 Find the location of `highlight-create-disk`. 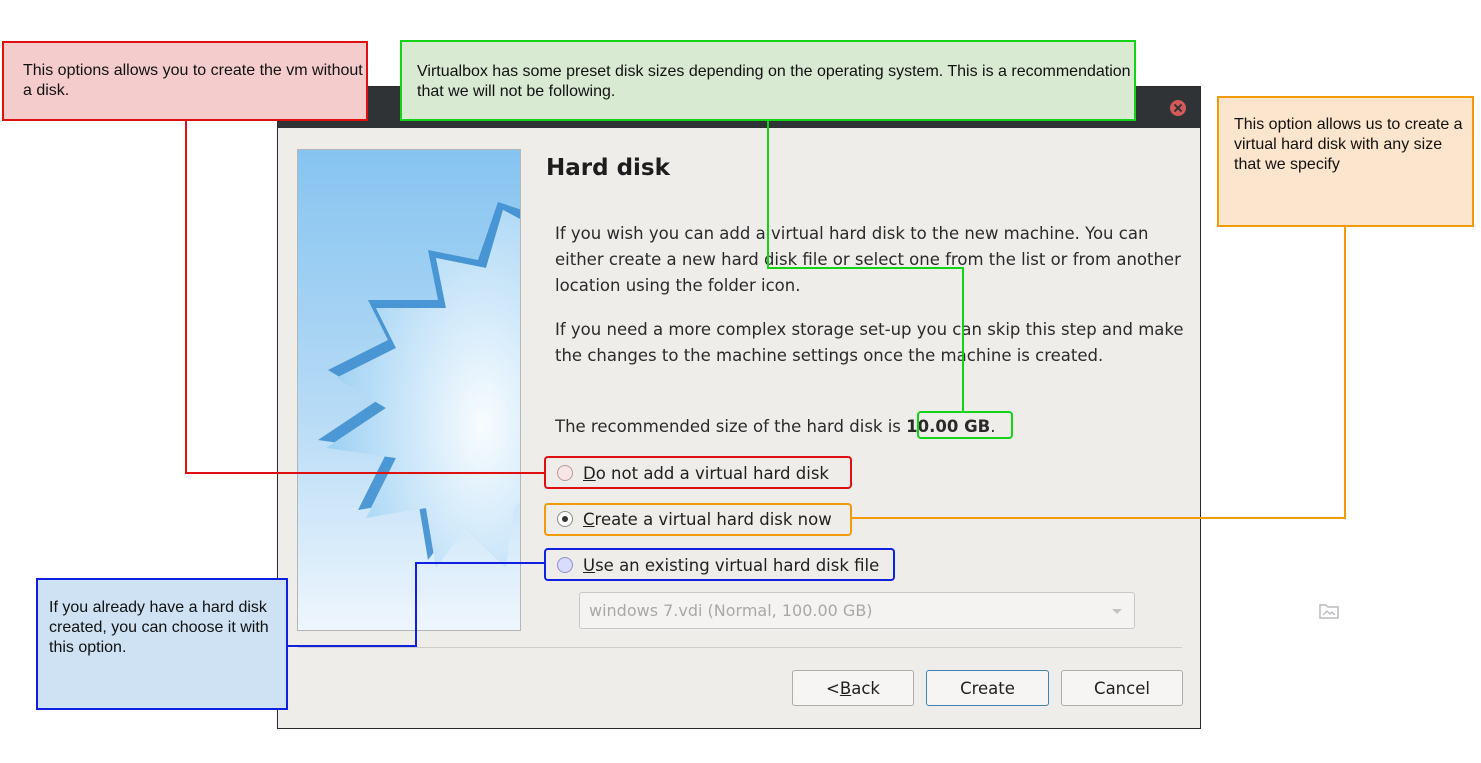

highlight-create-disk is located at coordinates (698, 519).